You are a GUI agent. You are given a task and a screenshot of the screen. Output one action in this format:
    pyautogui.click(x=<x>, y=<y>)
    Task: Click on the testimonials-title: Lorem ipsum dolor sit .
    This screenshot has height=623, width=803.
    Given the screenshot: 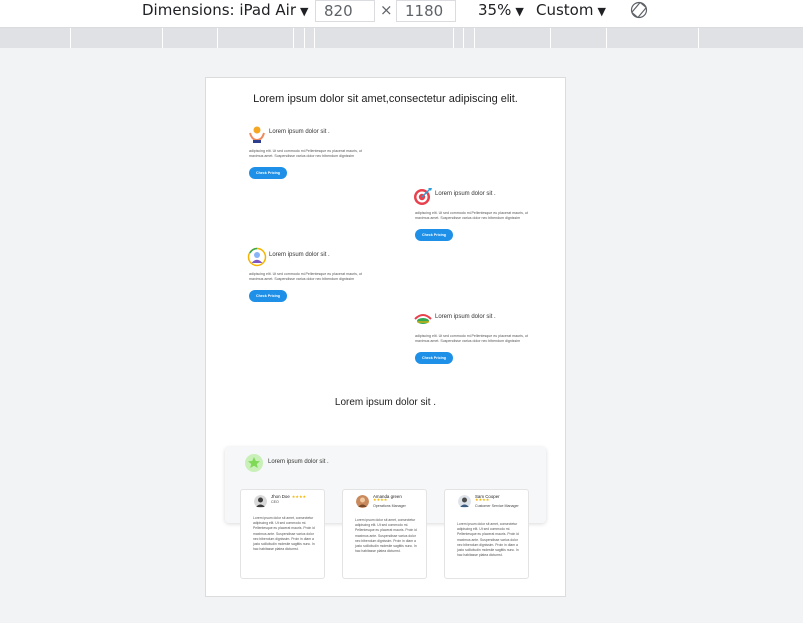 What is the action you would take?
    pyautogui.click(x=298, y=462)
    